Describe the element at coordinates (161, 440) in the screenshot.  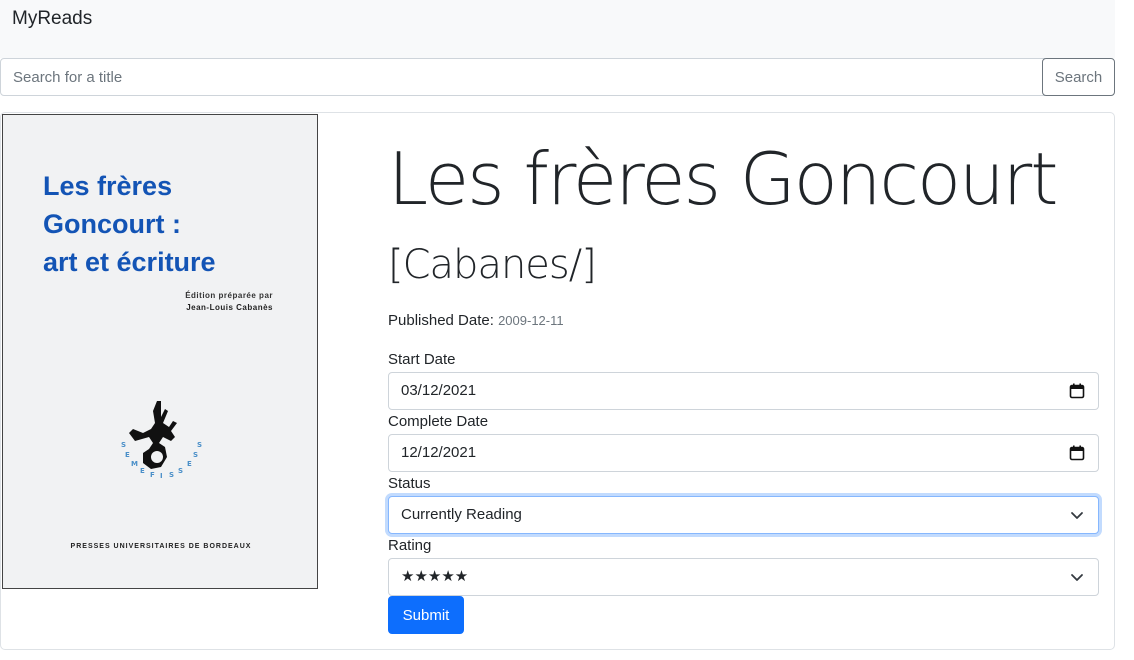
I see `publisher-logo-icon: S EM EFI S SE SS` at that location.